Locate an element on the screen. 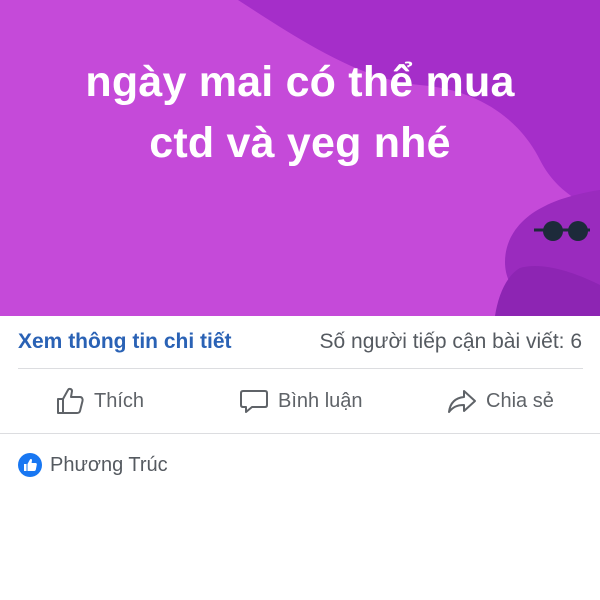 This screenshot has height=600, width=600. like-button: Thích is located at coordinates (99, 401).